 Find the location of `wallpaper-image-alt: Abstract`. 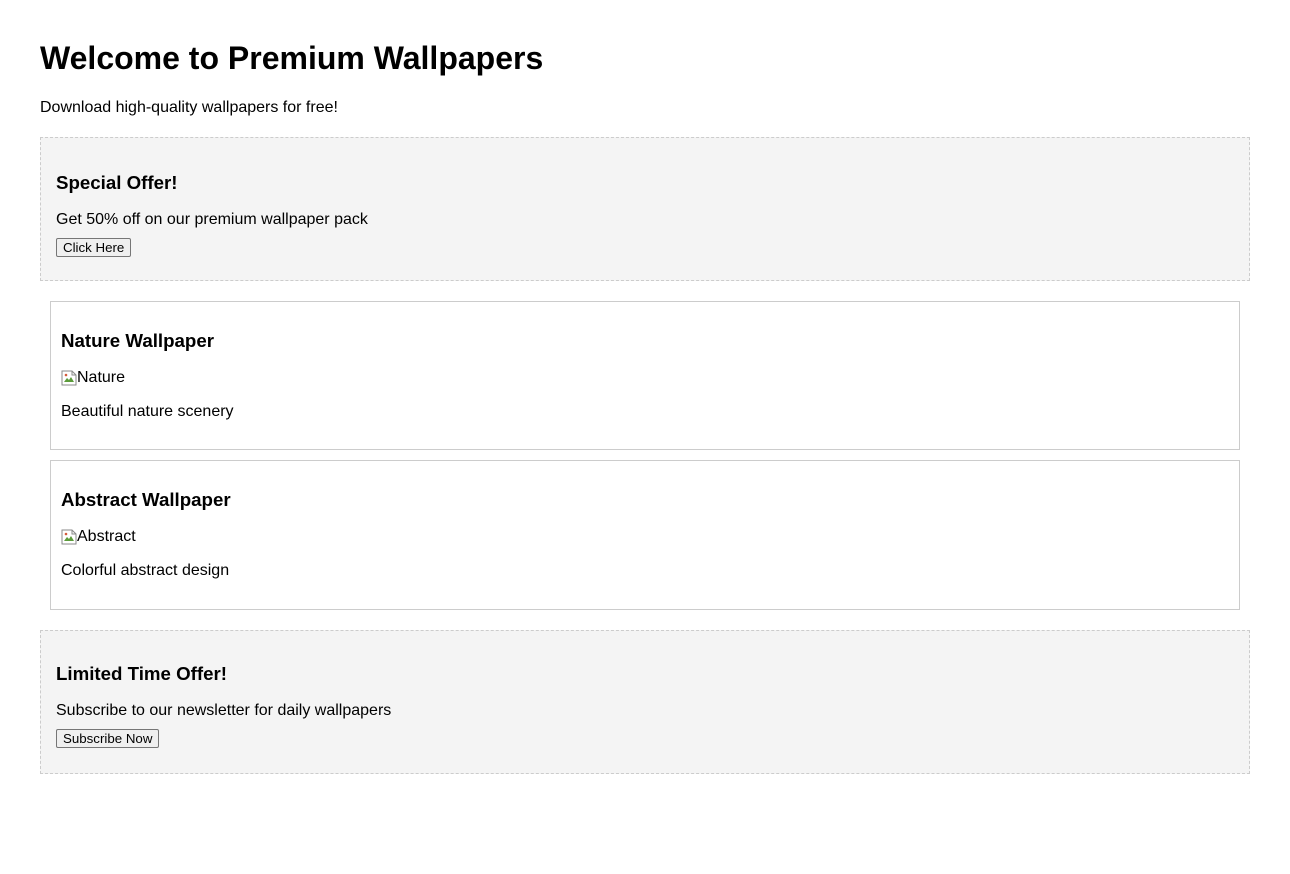

wallpaper-image-alt: Abstract is located at coordinates (106, 536).